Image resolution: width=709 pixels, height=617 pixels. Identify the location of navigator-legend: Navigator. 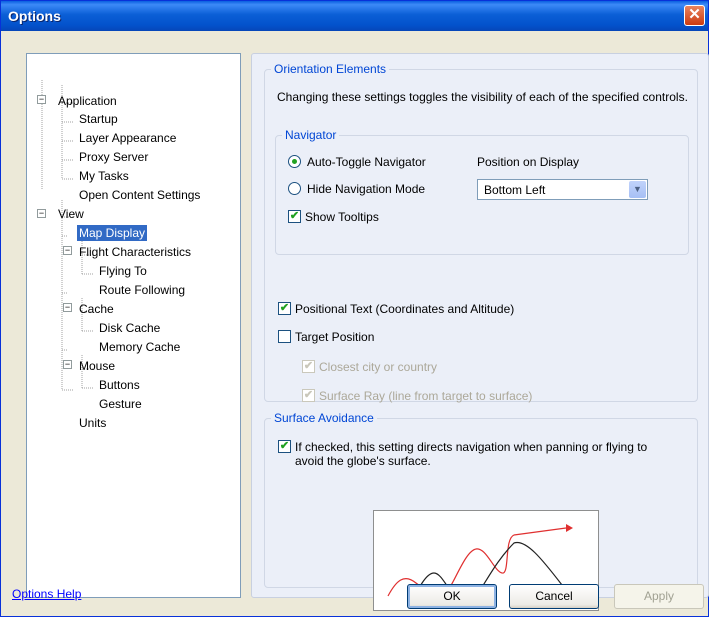
(311, 135).